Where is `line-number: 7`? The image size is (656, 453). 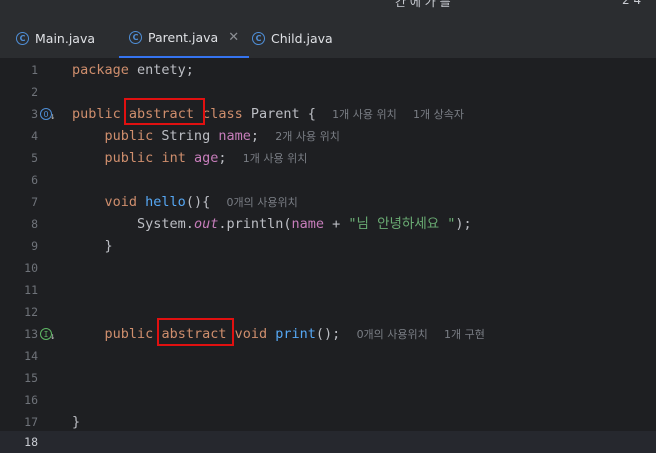
line-number: 7 is located at coordinates (34, 202).